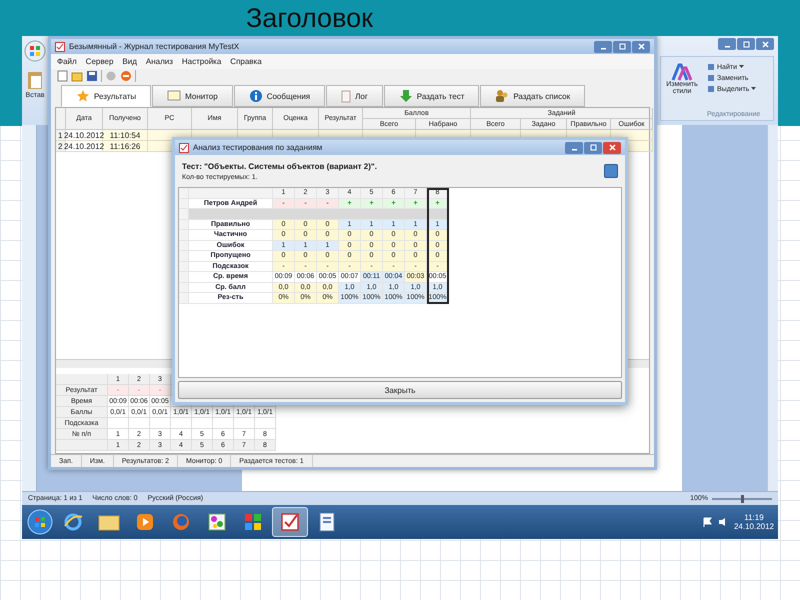 The width and height of the screenshot is (800, 600). I want to click on menu-item: Файл, so click(67, 61).